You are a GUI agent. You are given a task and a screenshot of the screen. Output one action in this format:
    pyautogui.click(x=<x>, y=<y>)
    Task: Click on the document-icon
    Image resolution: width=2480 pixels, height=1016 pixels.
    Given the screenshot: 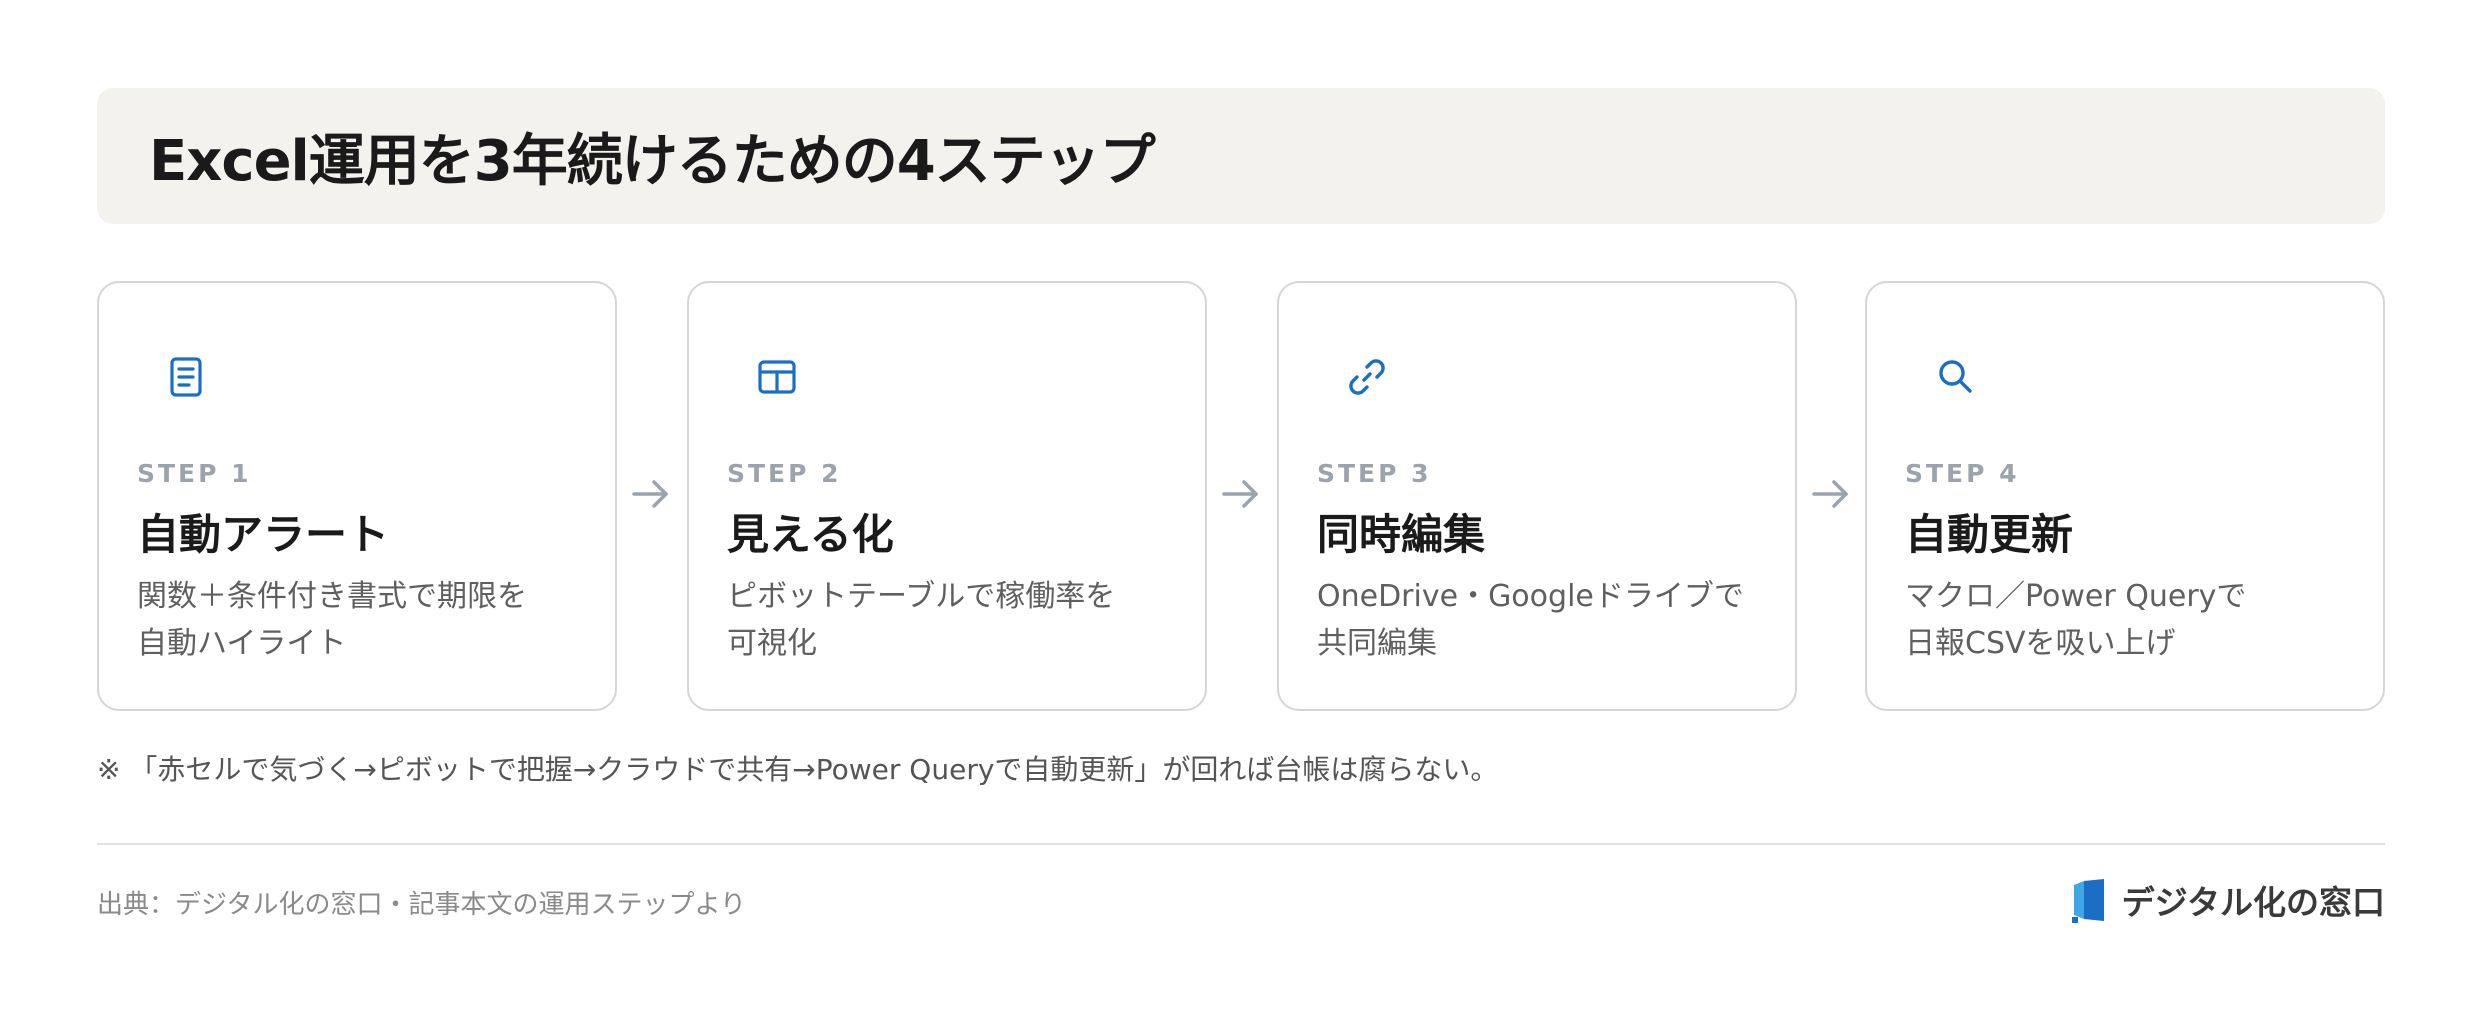 What is the action you would take?
    pyautogui.click(x=187, y=377)
    